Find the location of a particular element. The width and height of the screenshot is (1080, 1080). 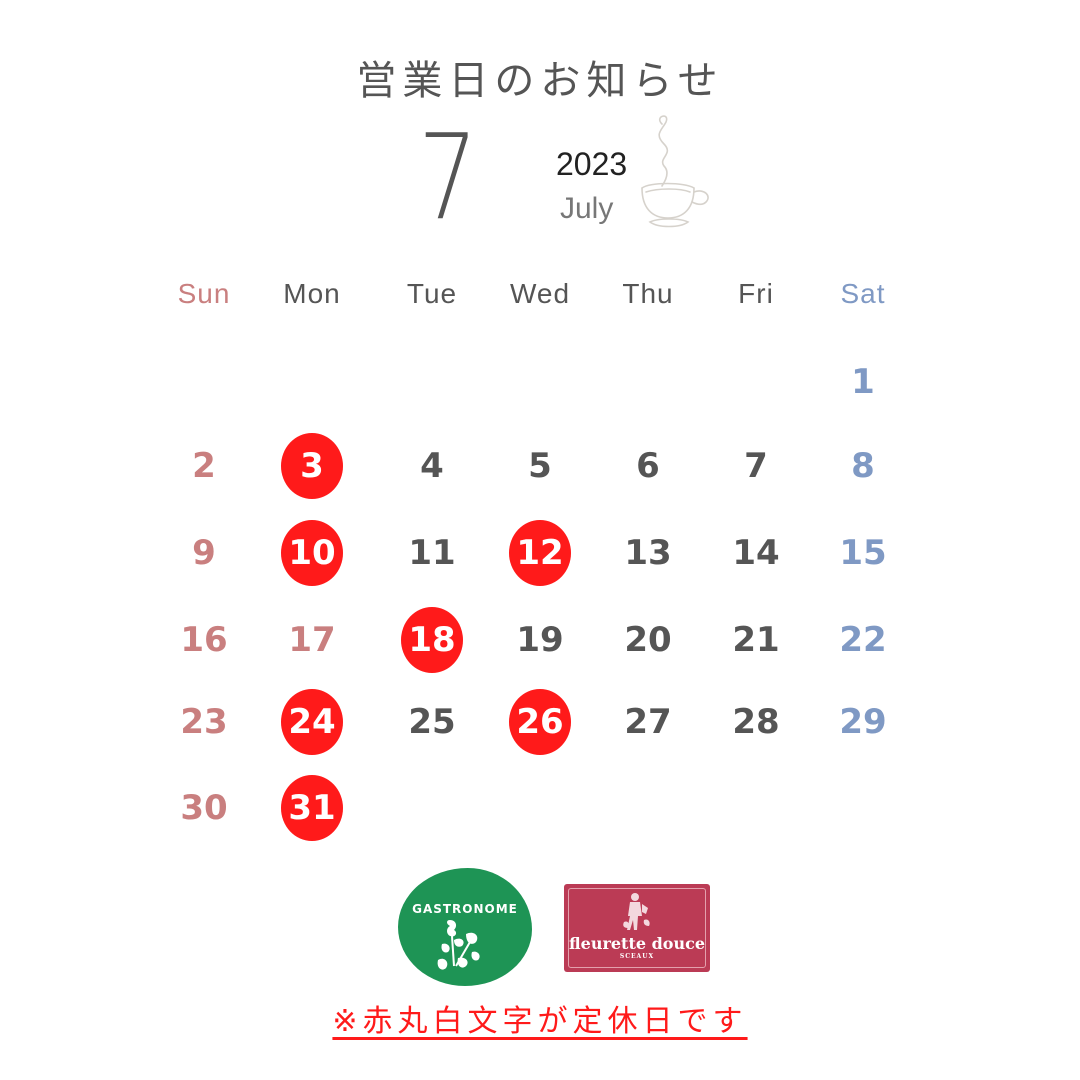

calendar-day-7: 7 is located at coordinates (756, 466).